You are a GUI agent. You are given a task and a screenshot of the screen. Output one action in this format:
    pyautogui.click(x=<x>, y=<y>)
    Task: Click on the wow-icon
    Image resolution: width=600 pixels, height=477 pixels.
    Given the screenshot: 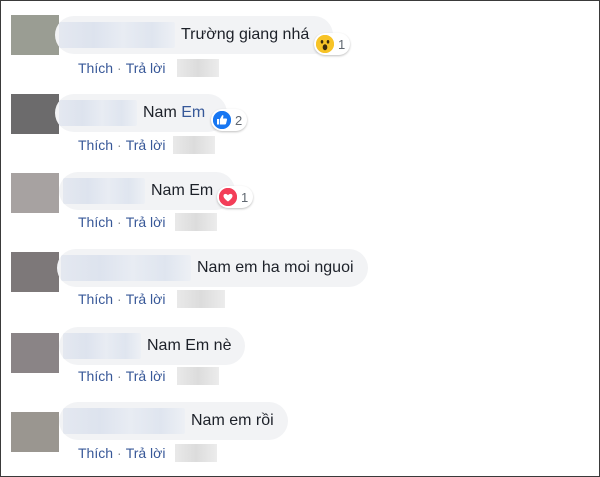 What is the action you would take?
    pyautogui.click(x=325, y=44)
    